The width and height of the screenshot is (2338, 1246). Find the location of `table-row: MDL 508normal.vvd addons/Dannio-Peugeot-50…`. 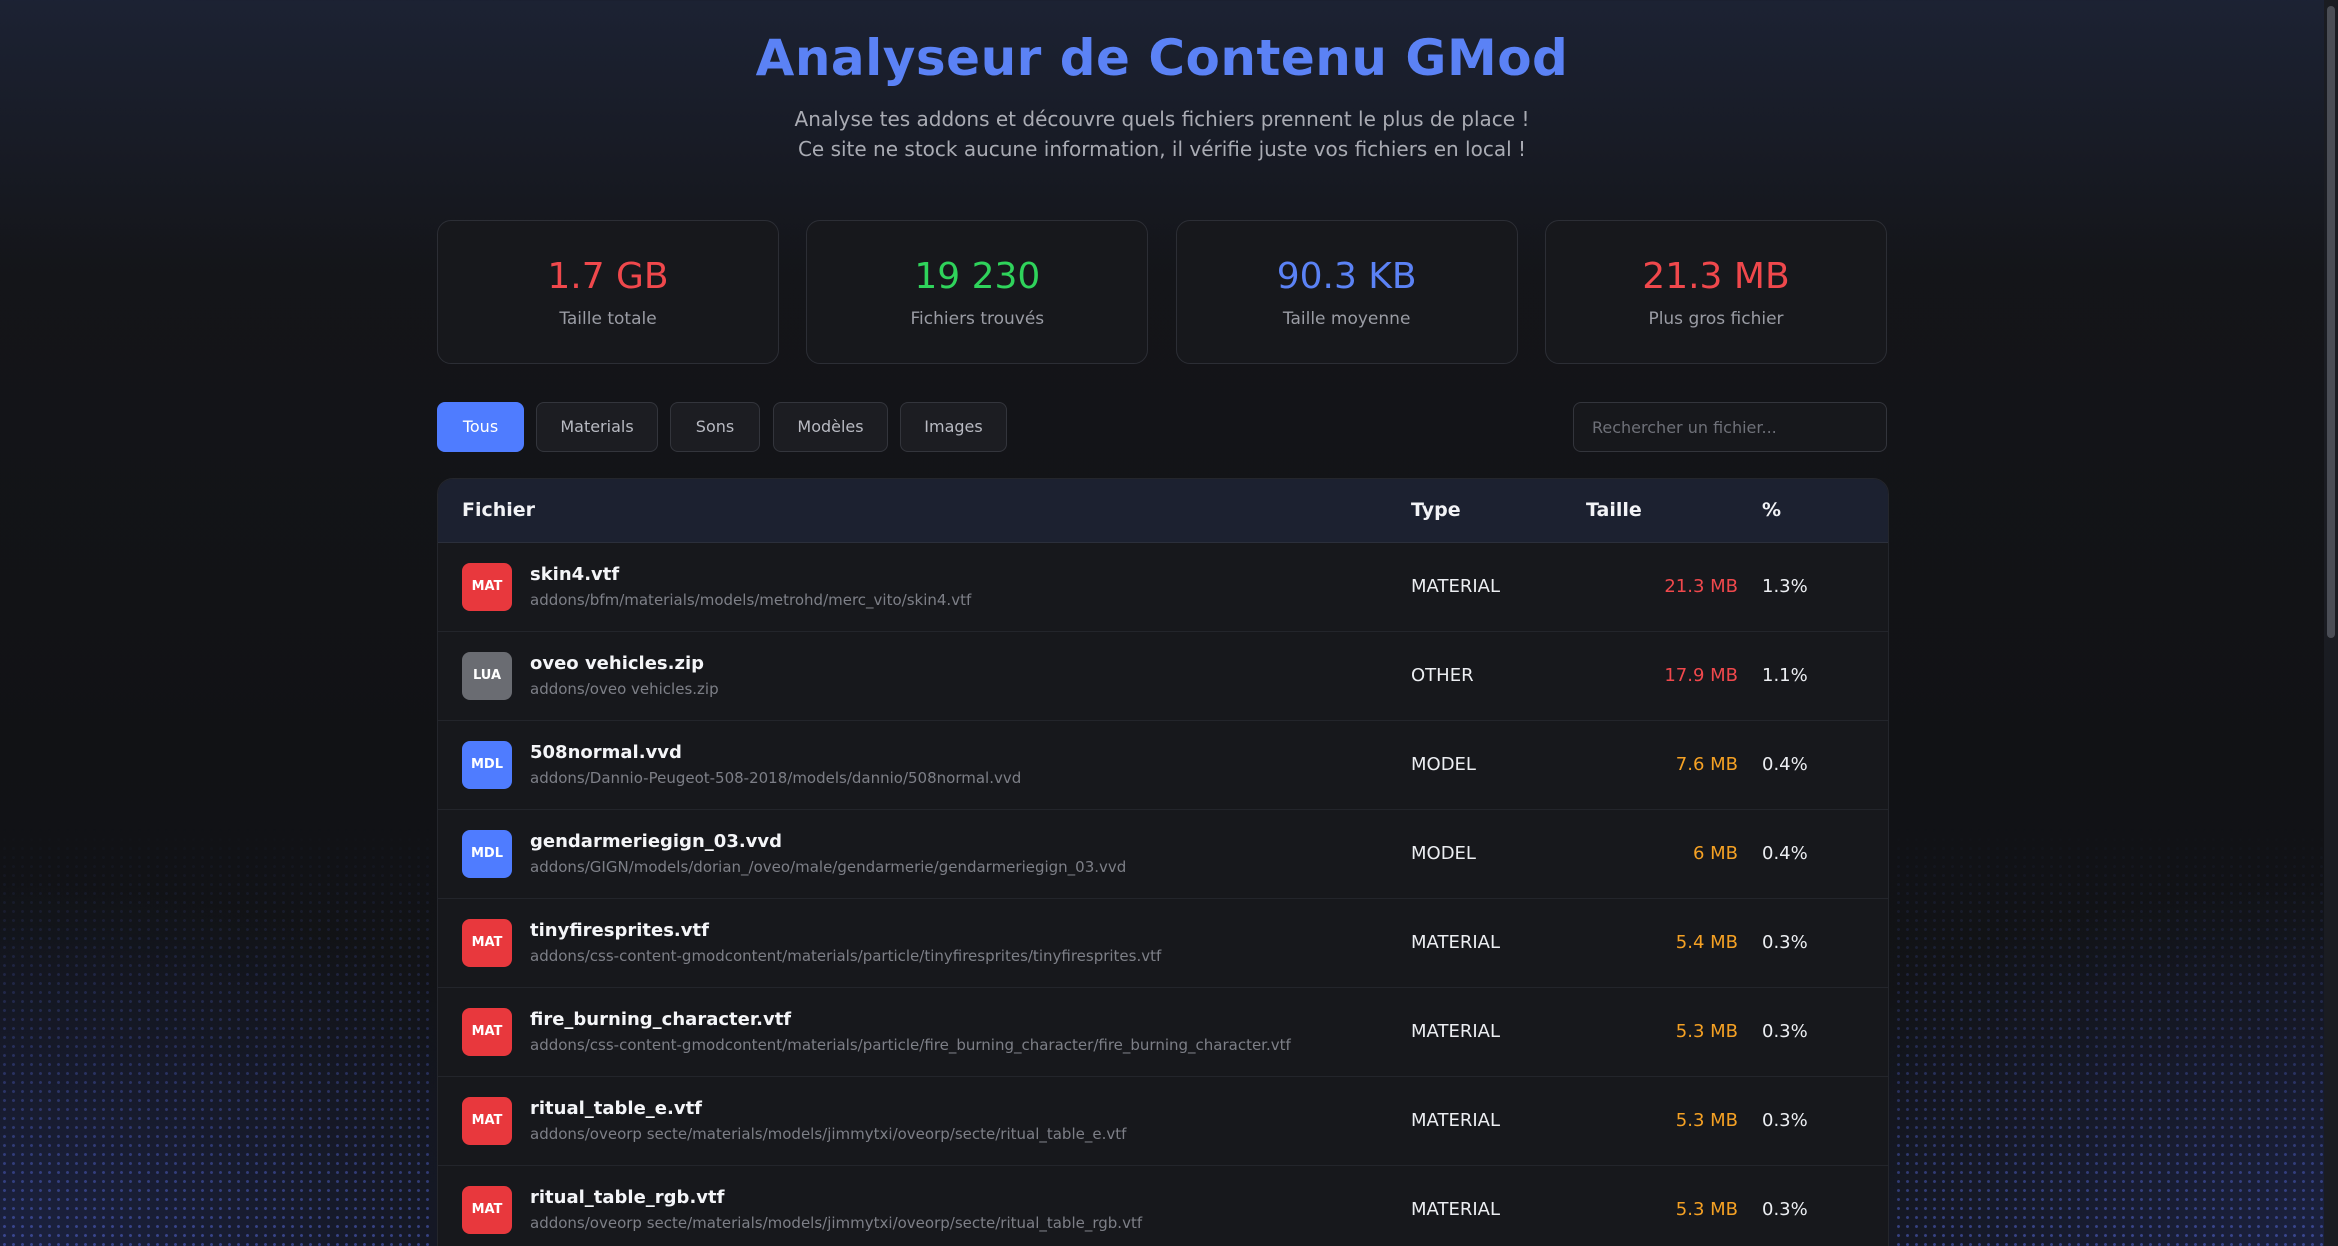

table-row: MDL 508normal.vvd addons/Dannio-Peugeot-50… is located at coordinates (1163, 765).